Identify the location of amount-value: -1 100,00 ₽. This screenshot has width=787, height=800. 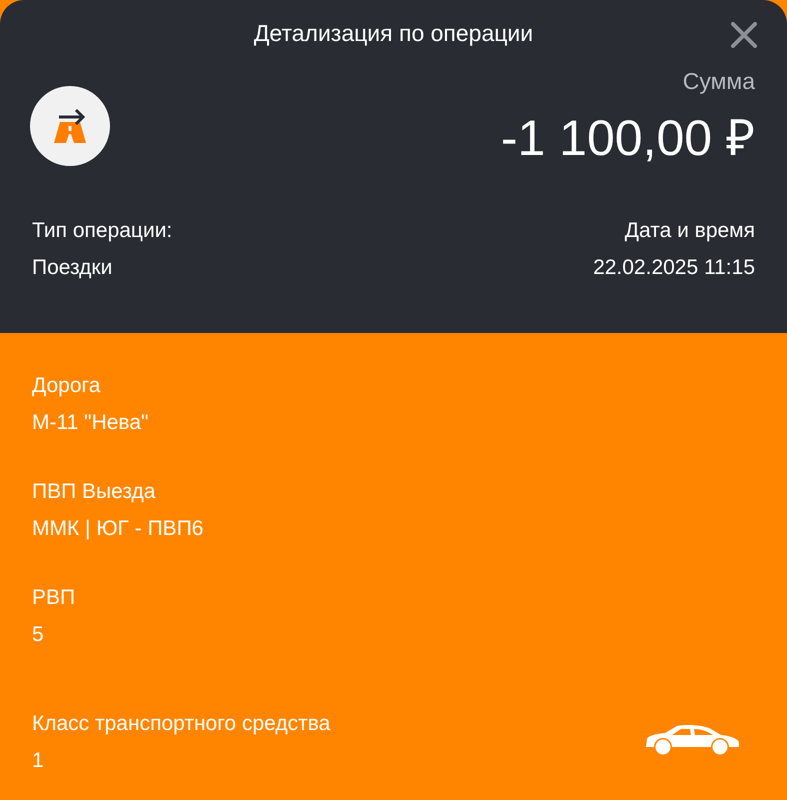
(627, 138).